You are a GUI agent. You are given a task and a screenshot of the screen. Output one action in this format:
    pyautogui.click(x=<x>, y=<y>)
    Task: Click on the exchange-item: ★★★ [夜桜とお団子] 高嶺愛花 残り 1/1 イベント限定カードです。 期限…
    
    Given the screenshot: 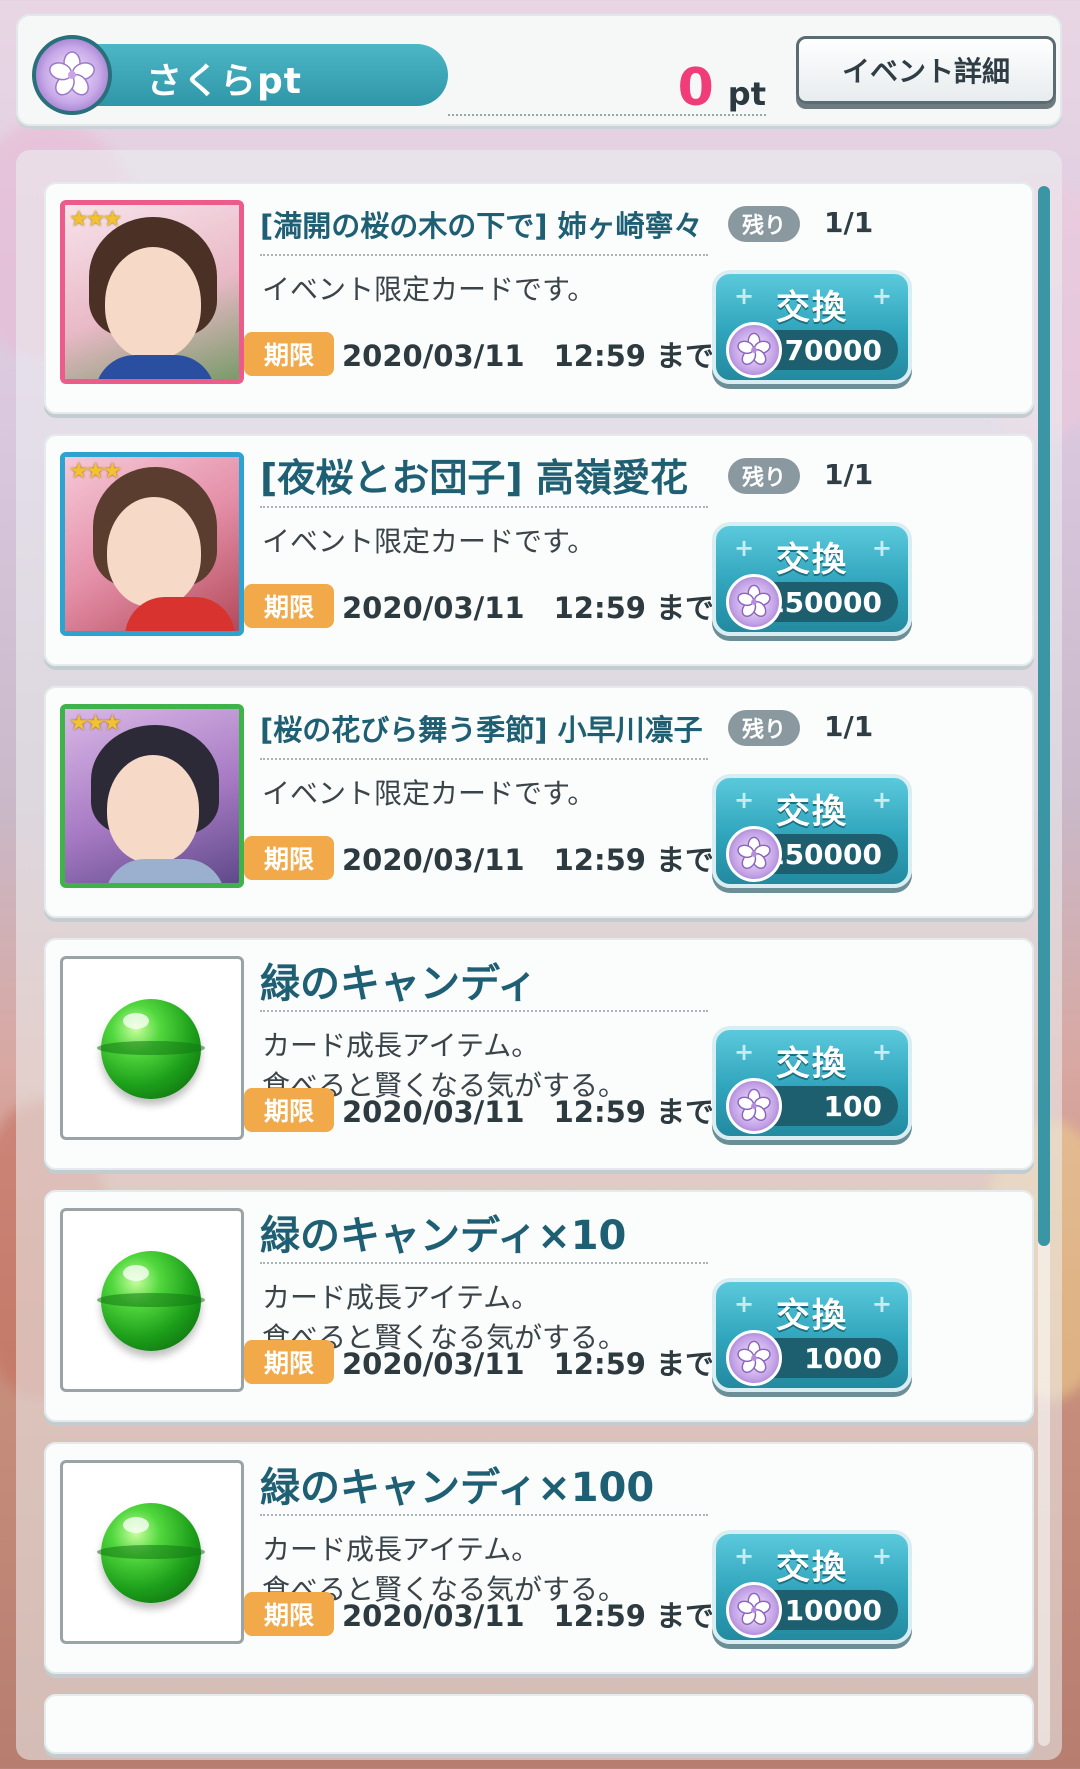 What is the action you would take?
    pyautogui.click(x=539, y=550)
    